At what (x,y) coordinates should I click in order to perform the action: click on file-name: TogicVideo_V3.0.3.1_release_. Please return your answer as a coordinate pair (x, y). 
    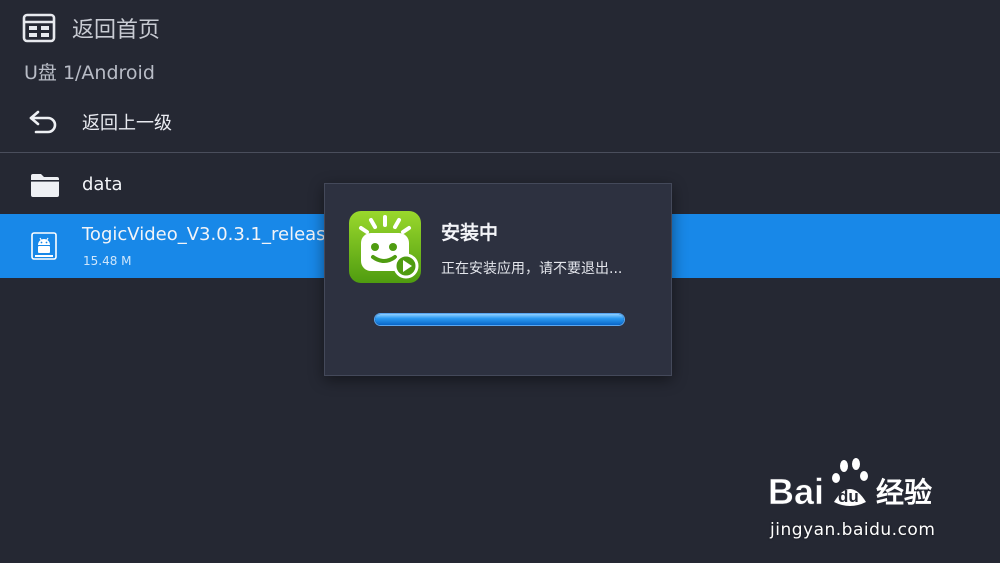
    Looking at the image, I should click on (214, 234).